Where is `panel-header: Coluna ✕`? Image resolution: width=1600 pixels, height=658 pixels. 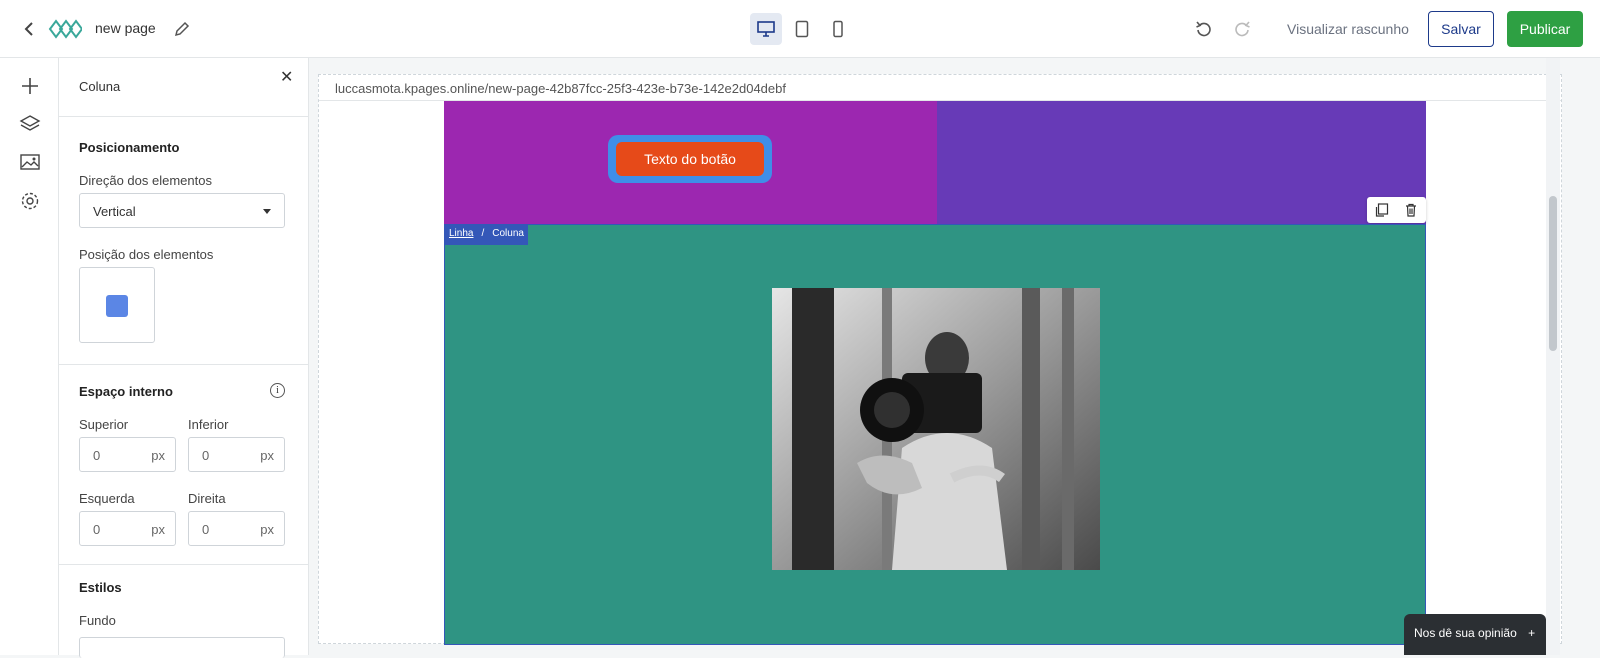 panel-header: Coluna ✕ is located at coordinates (183, 87).